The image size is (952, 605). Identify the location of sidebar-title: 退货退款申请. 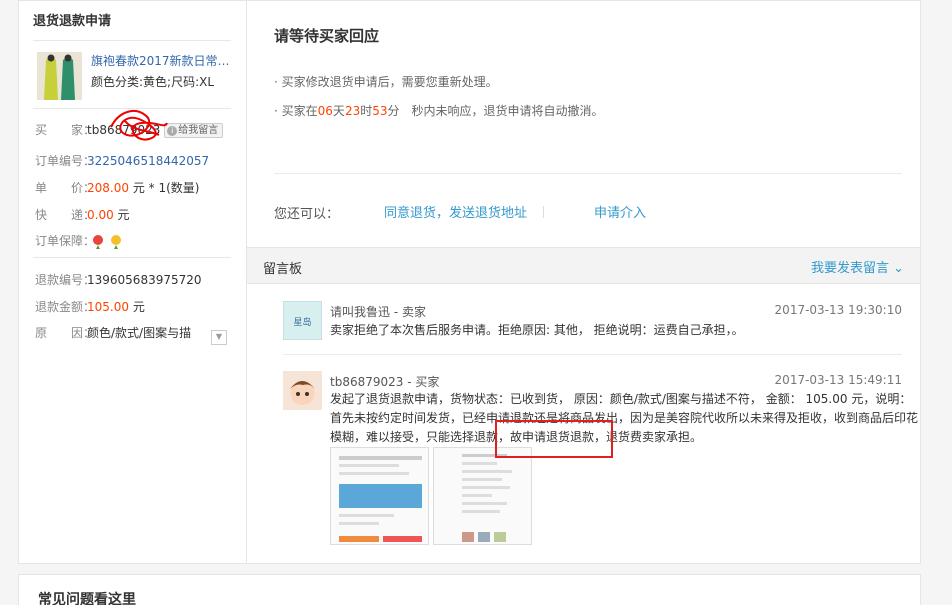
(72, 21).